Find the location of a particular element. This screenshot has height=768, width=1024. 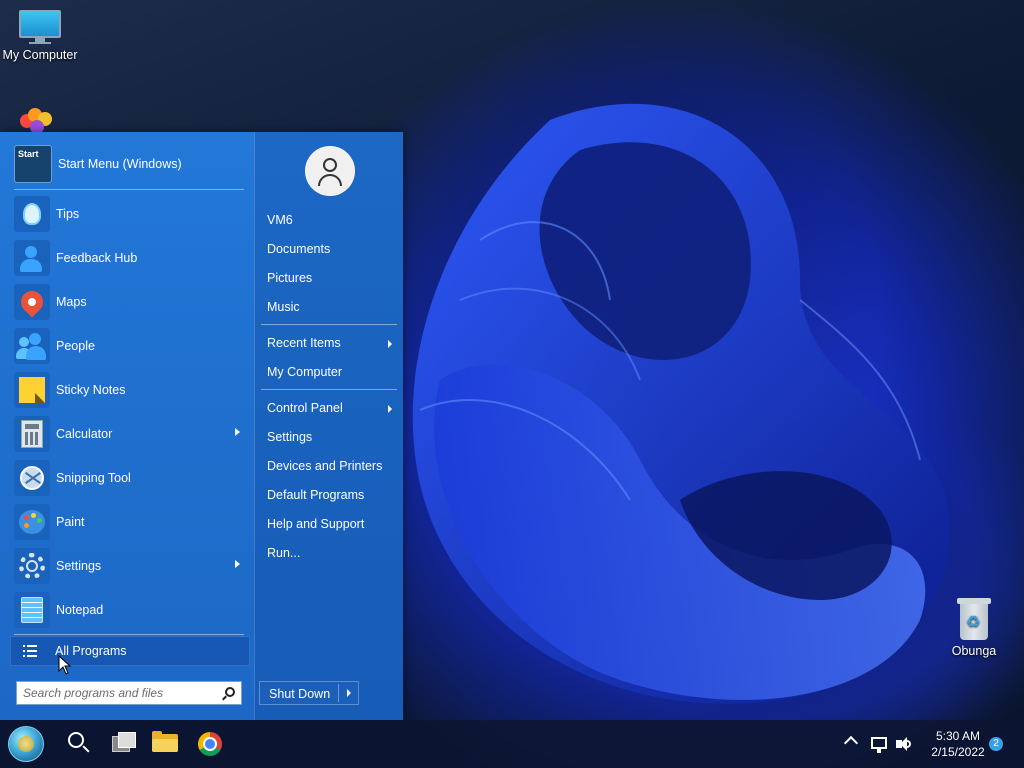

taskbar-clock: 5:30 AM 2/15/2022 is located at coordinates (958, 744).